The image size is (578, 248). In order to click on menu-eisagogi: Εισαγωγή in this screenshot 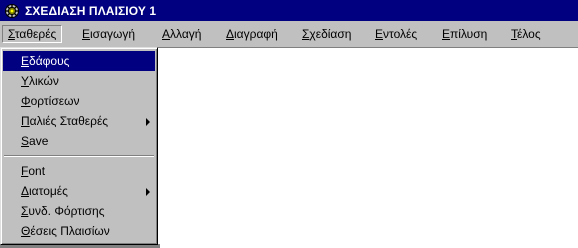, I will do `click(108, 34)`.